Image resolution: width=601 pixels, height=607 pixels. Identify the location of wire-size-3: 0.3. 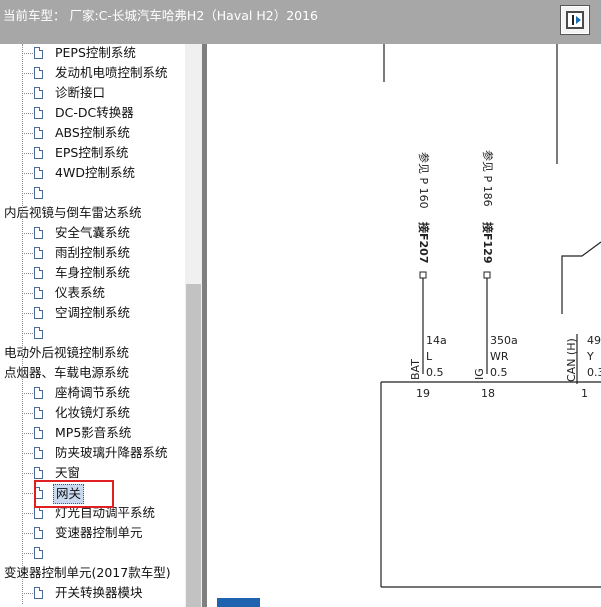
(594, 372).